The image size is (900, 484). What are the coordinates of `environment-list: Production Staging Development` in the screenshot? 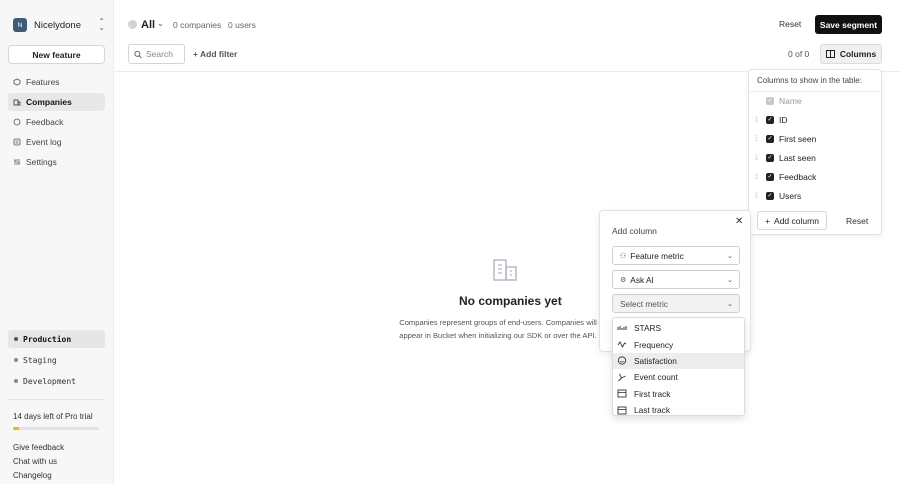 It's located at (56, 361).